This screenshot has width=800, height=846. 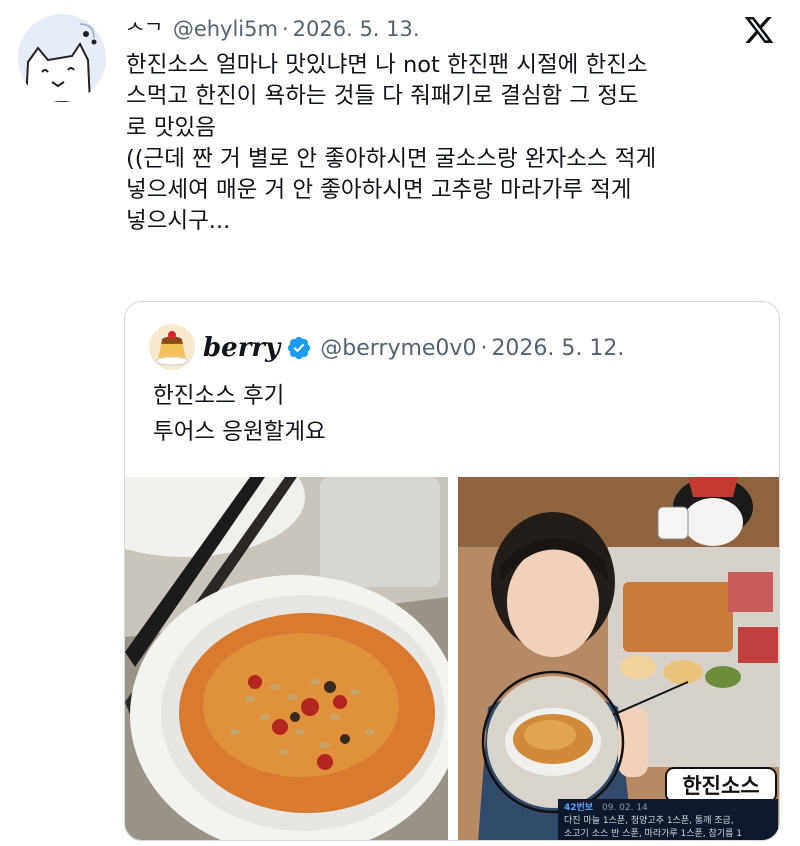 What do you see at coordinates (144, 29) in the screenshot?
I see `author-display-name: ᄉᄀ` at bounding box center [144, 29].